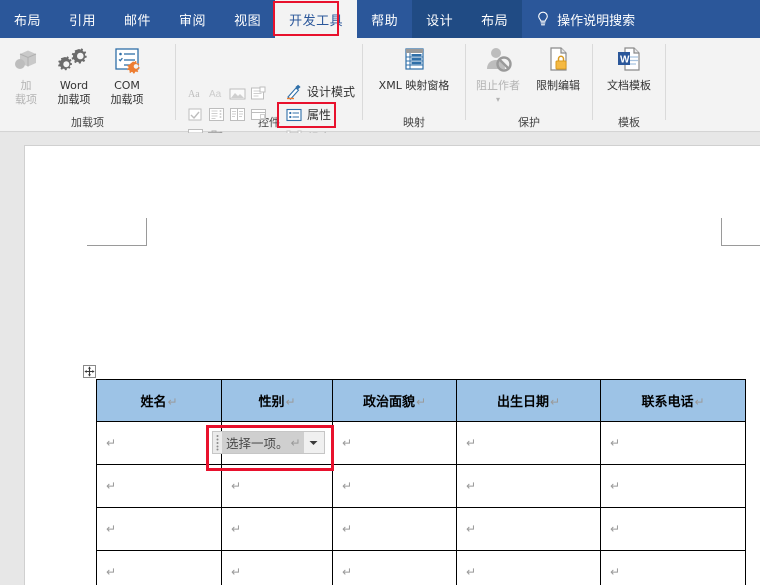 This screenshot has height=585, width=760. Describe the element at coordinates (137, 19) in the screenshot. I see `tab-mailings: 邮件` at that location.